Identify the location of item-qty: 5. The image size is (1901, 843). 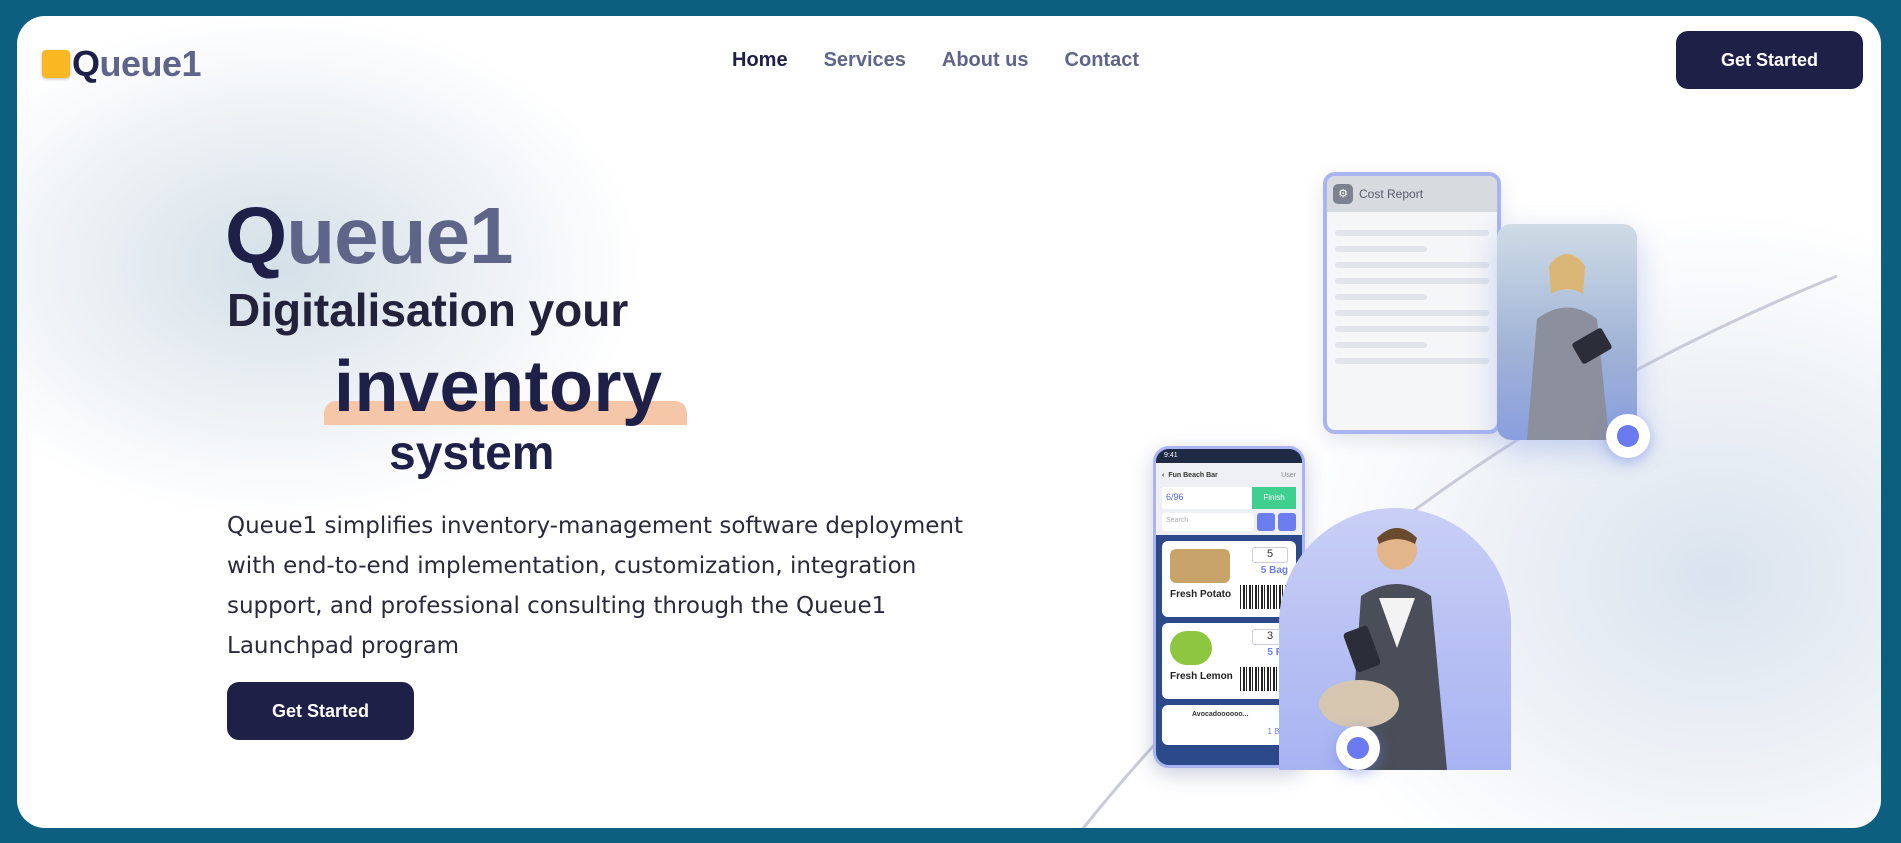
(1270, 555).